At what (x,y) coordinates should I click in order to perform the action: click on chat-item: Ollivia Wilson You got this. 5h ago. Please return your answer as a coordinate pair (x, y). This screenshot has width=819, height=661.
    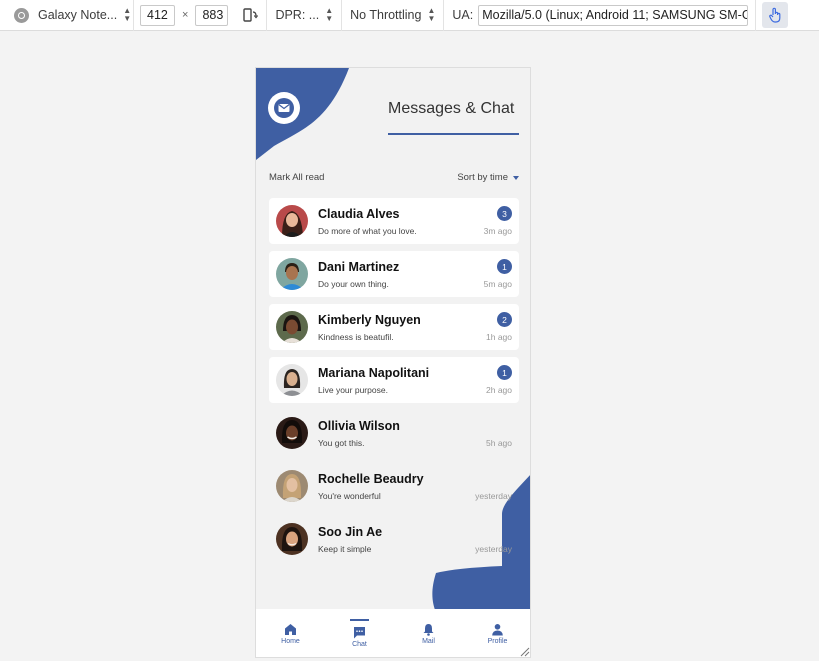
    Looking at the image, I should click on (394, 433).